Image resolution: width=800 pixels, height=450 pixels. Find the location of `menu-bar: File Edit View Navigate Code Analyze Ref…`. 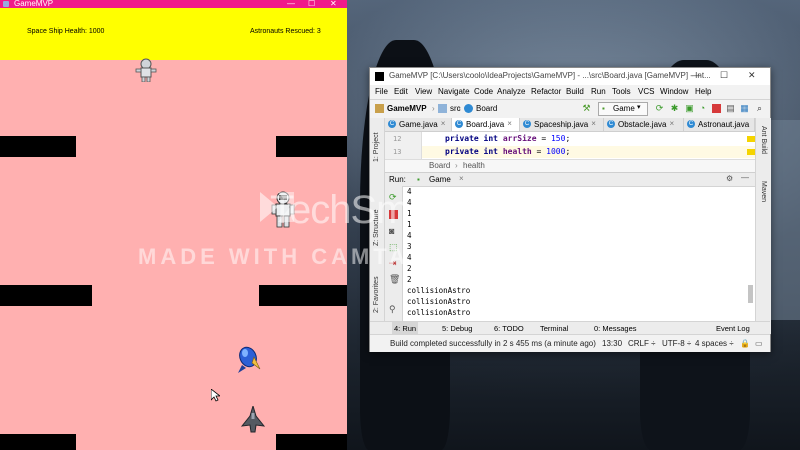

menu-bar: File Edit View Navigate Code Analyze Ref… is located at coordinates (570, 91).